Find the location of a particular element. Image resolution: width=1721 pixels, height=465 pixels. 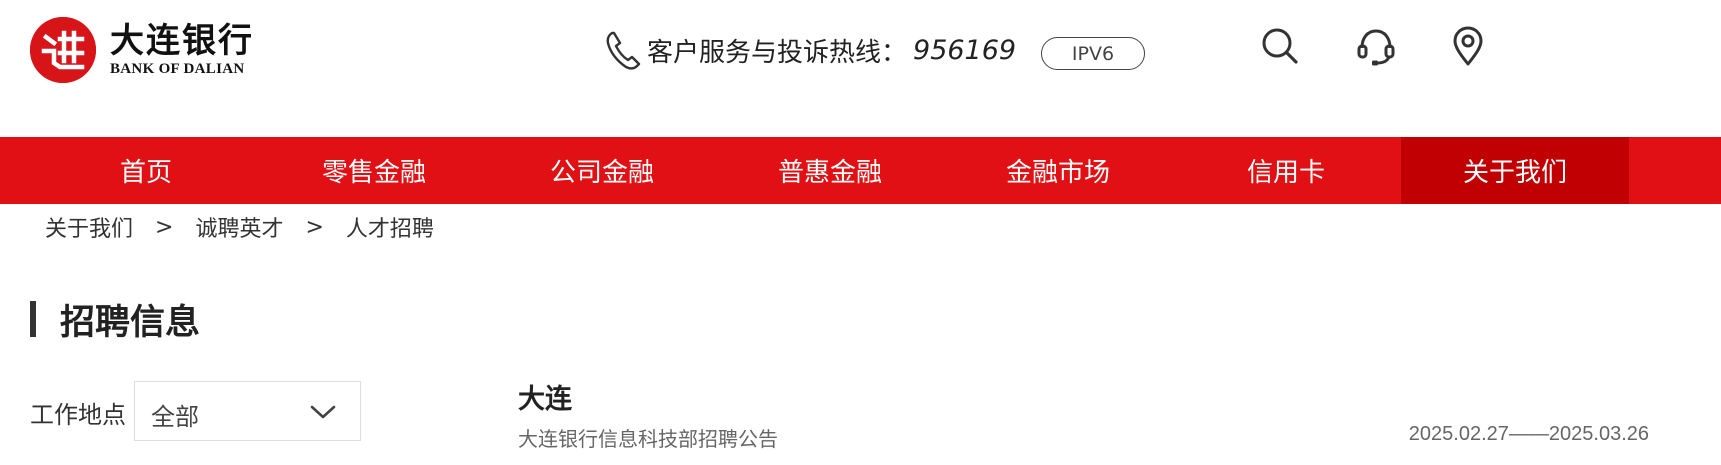

hotline-label: 客户服务与投诉热线： is located at coordinates (777, 52).